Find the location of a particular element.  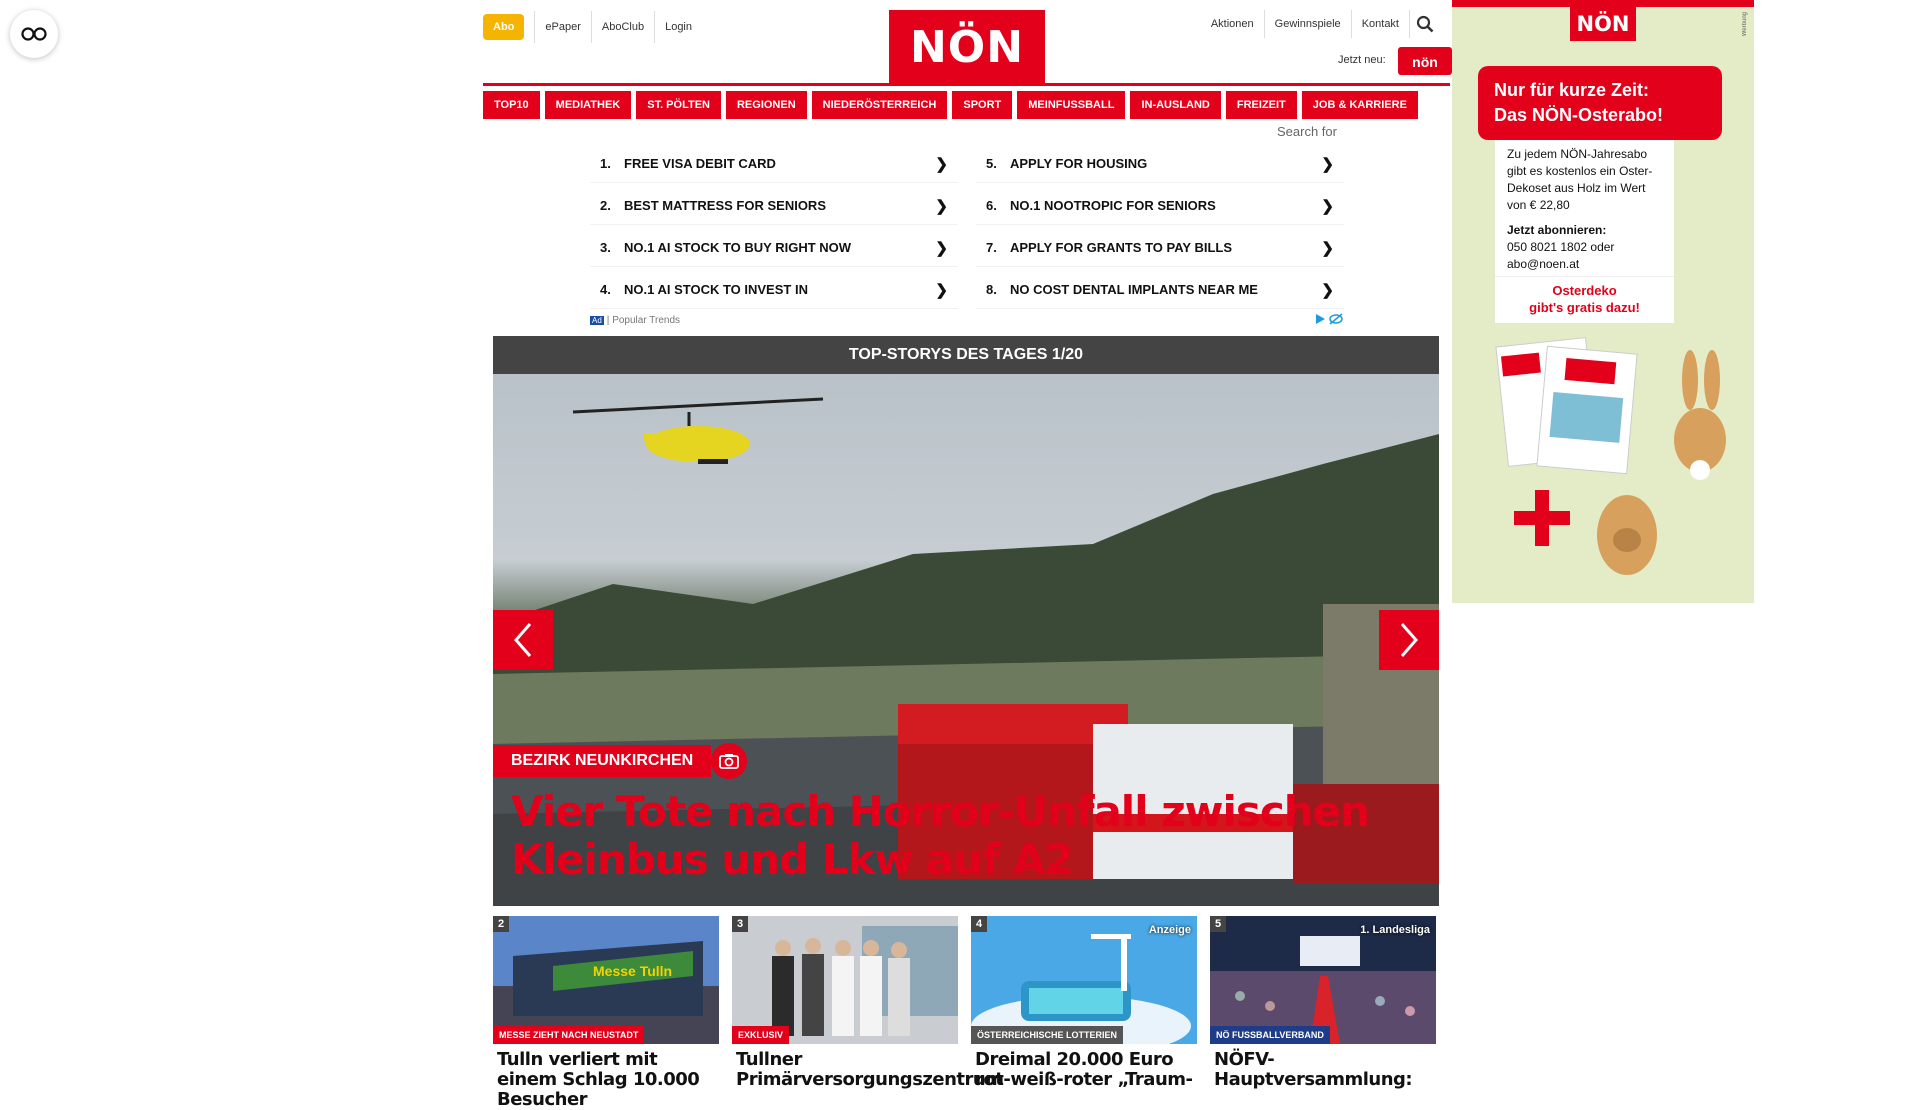

card-number: 3 is located at coordinates (740, 924).